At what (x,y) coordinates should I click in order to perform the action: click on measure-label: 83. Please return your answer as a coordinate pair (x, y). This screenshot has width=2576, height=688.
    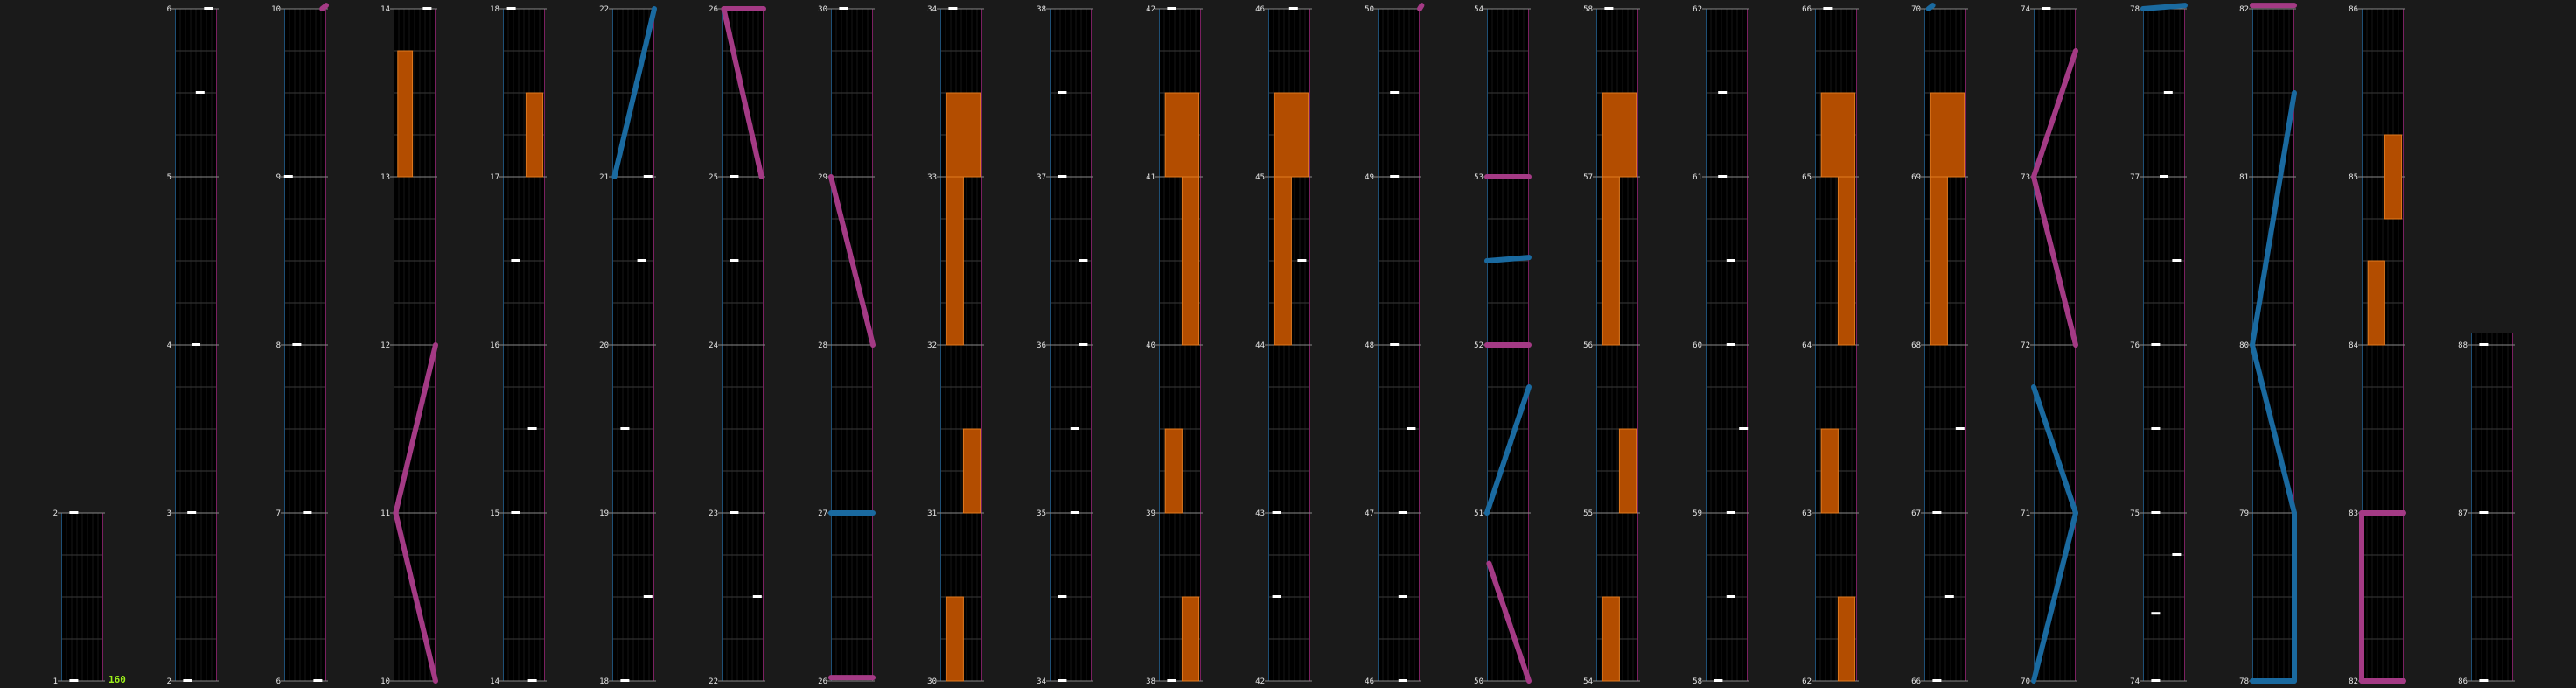
    Looking at the image, I should click on (2353, 513).